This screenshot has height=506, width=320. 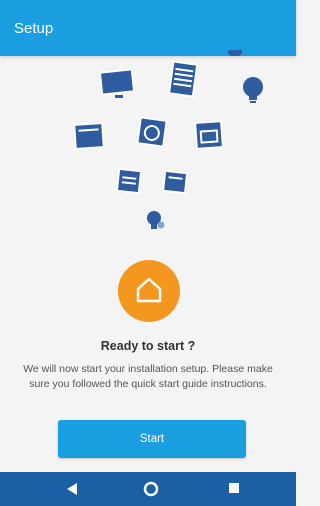 I want to click on home-icon-circle, so click(x=149, y=291).